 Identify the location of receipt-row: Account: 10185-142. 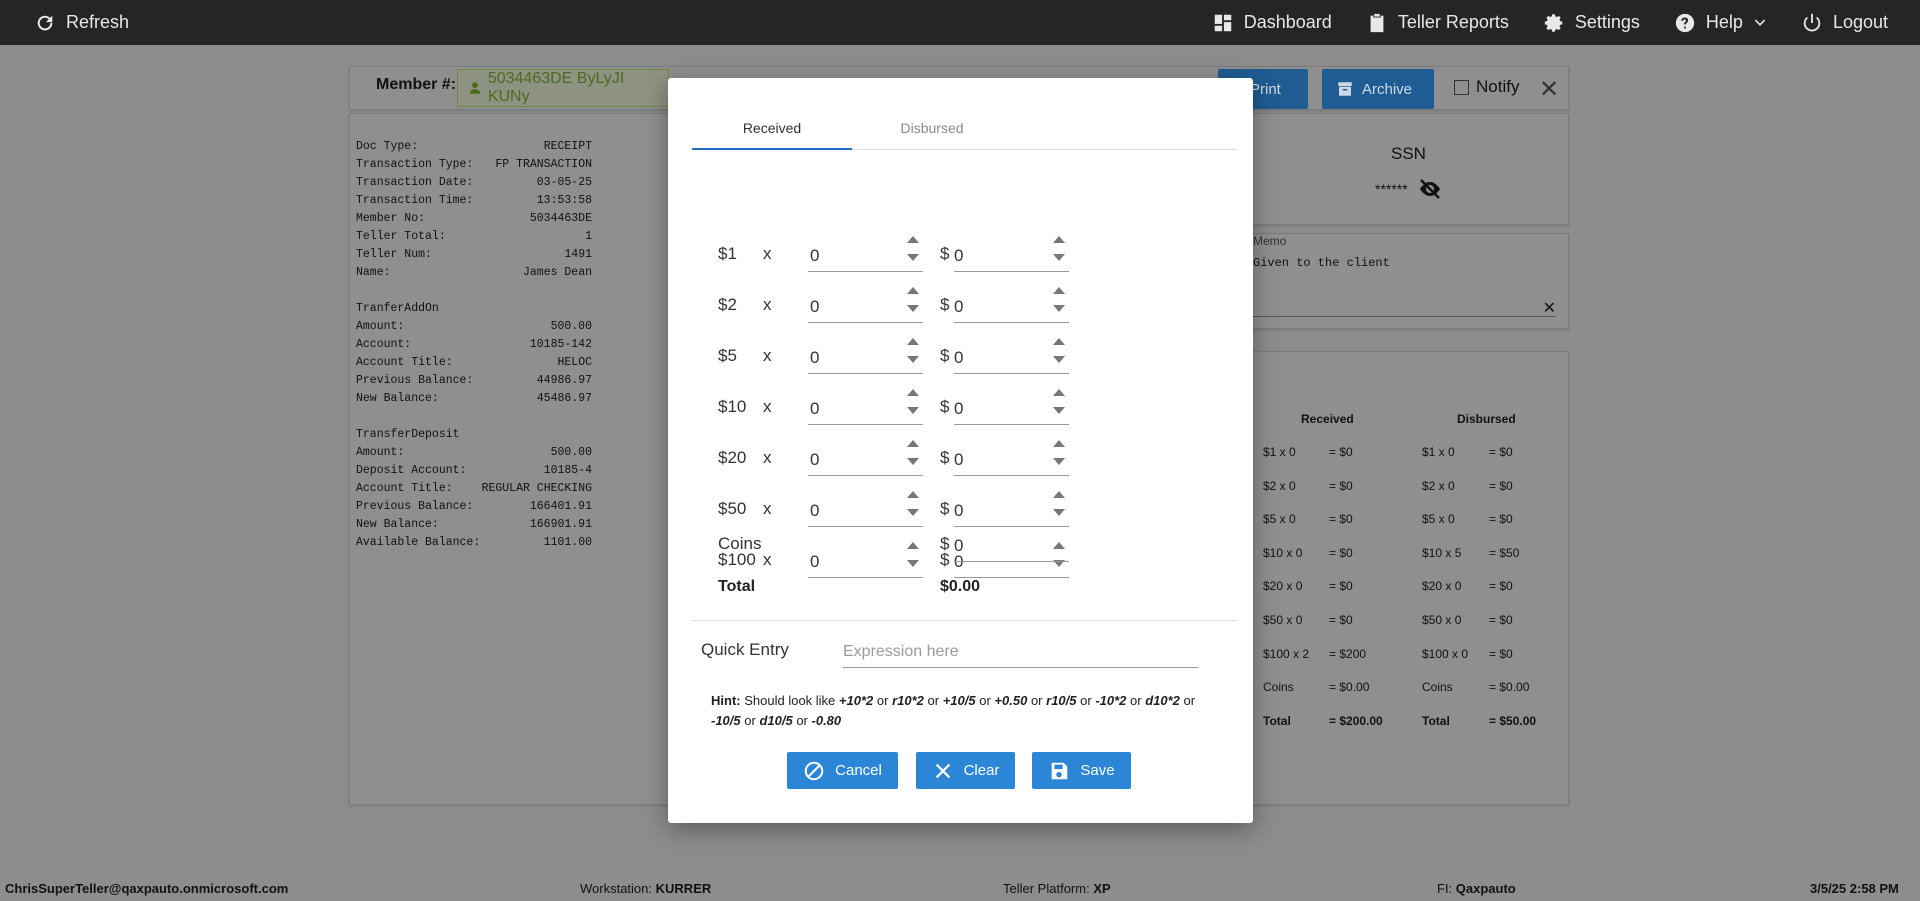
(474, 345).